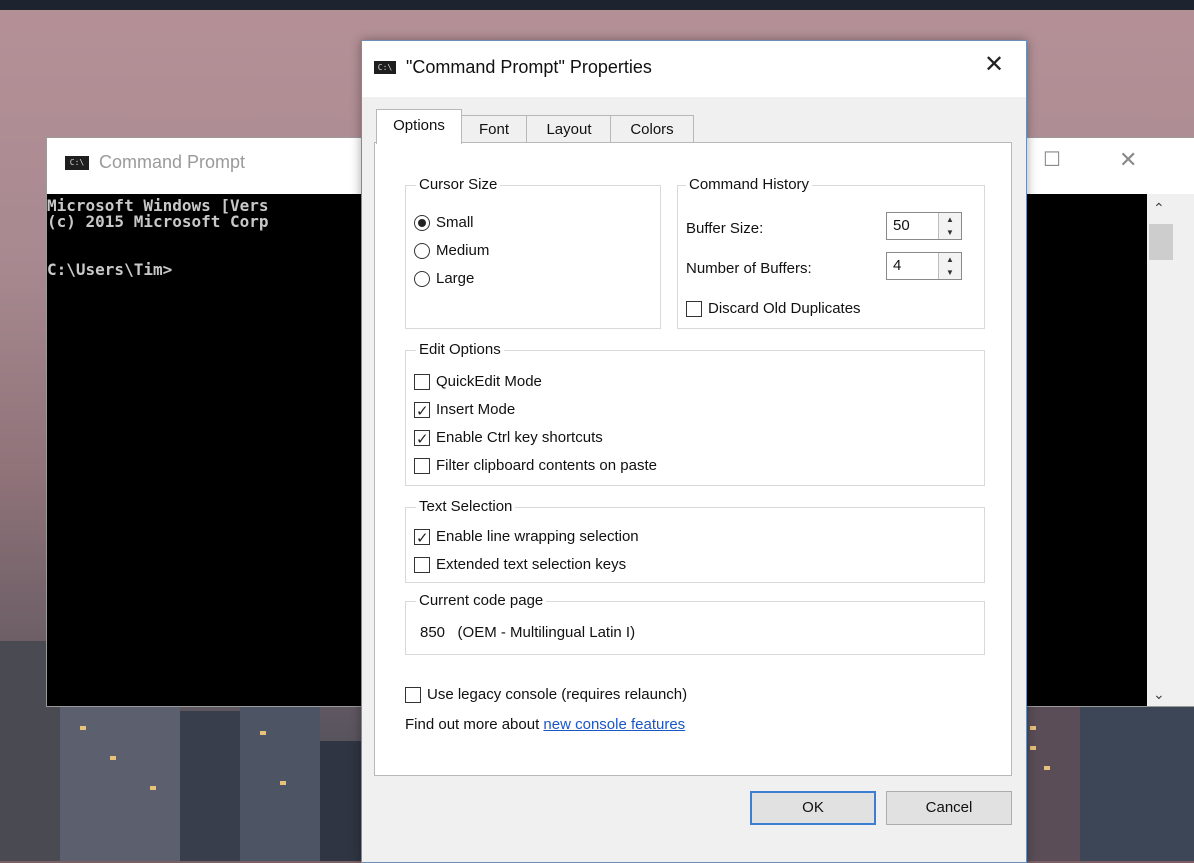 The height and width of the screenshot is (863, 1194). What do you see at coordinates (725, 228) in the screenshot?
I see `buffer-size-label: Buffer Size:` at bounding box center [725, 228].